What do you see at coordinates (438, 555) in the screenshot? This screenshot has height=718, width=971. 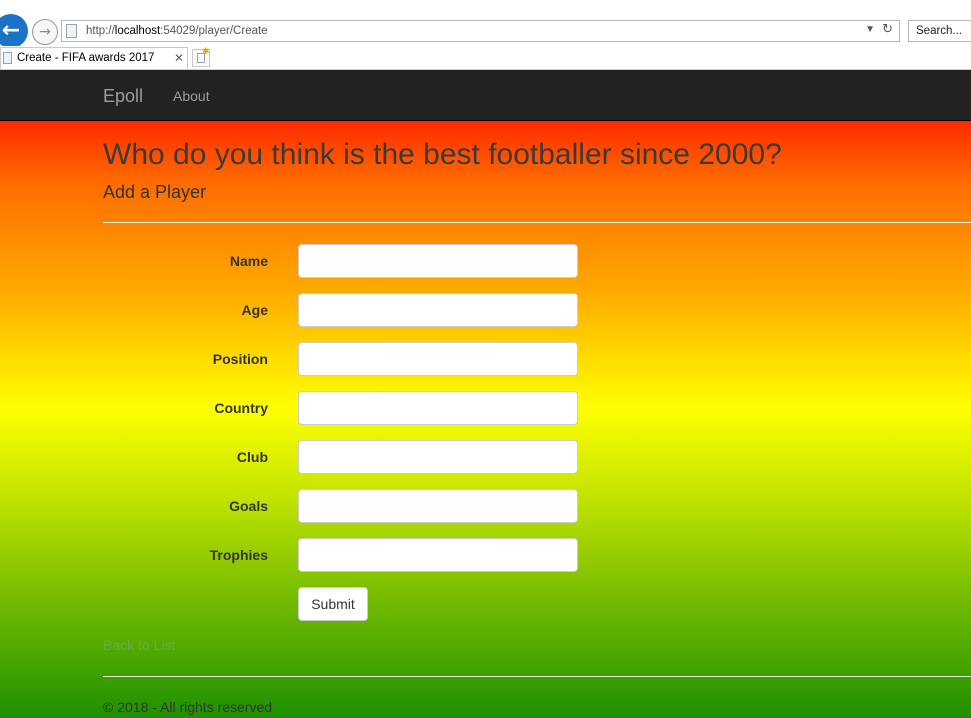 I see `trophies-field` at bounding box center [438, 555].